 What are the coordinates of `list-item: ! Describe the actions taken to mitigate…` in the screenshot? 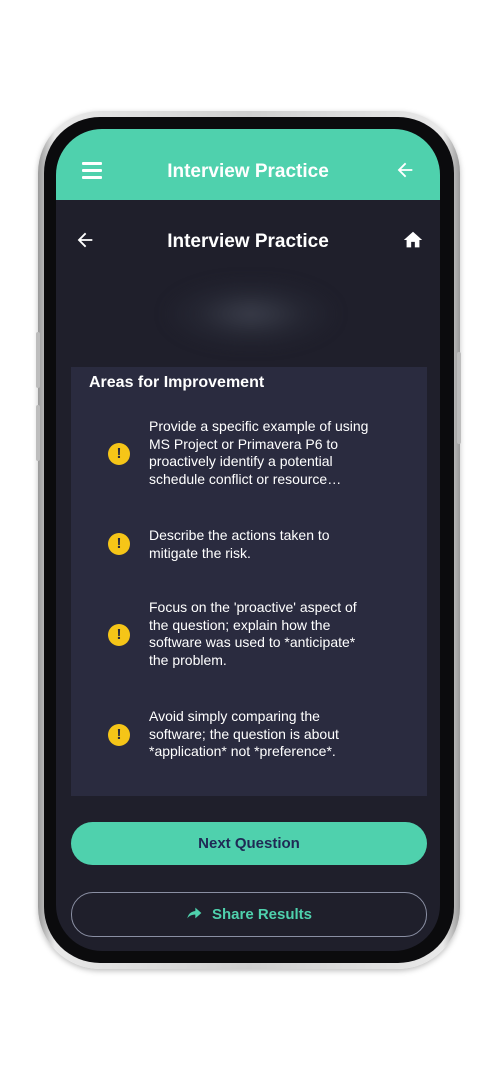 It's located at (249, 547).